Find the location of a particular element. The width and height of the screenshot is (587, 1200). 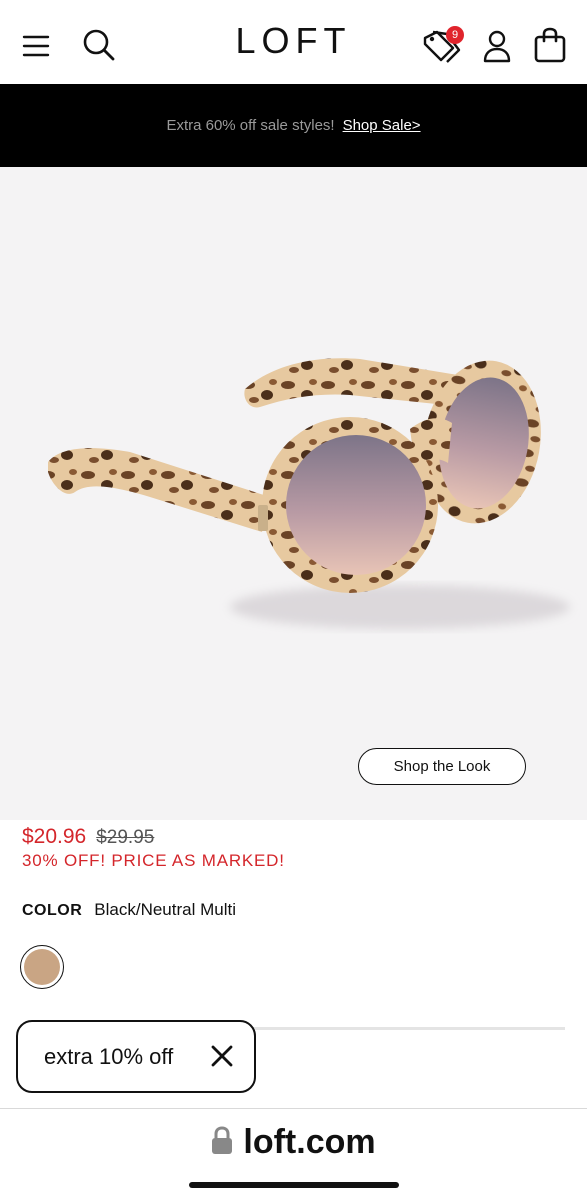

color-value: Black/Neutral Multi is located at coordinates (165, 909).